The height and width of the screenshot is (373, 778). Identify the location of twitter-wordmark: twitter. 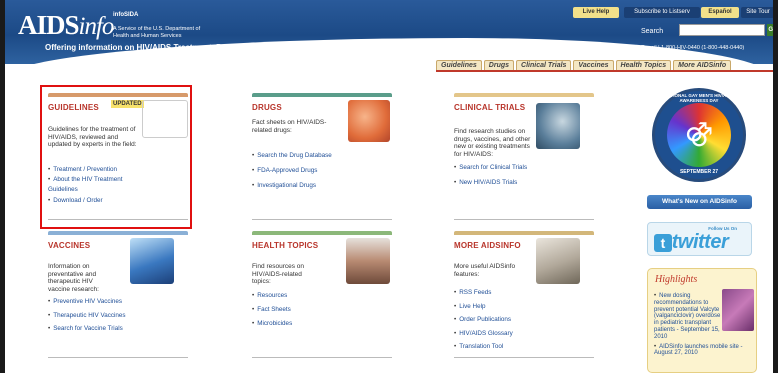
(700, 242).